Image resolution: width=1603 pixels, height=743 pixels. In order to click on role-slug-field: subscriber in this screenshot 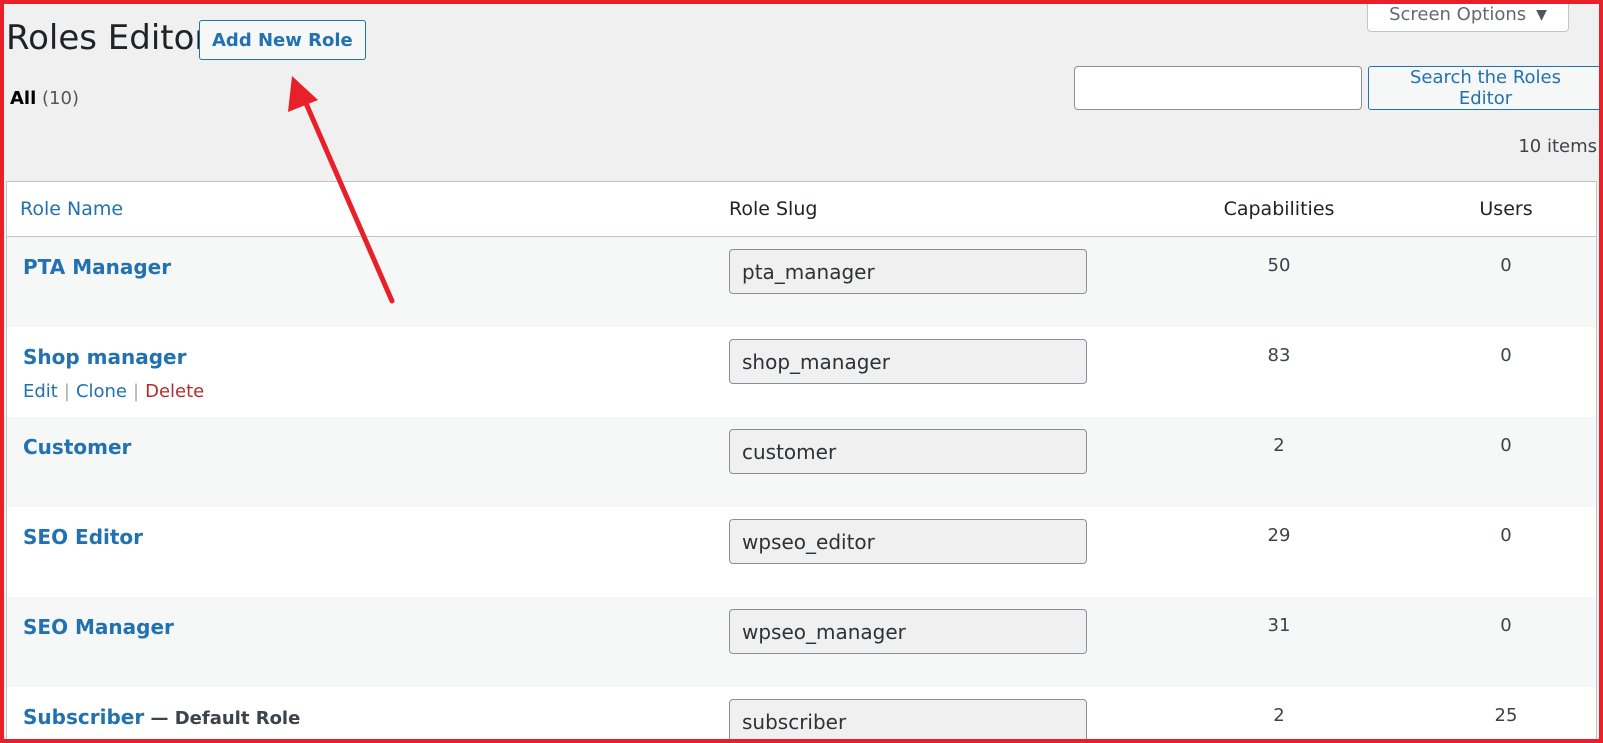, I will do `click(908, 719)`.